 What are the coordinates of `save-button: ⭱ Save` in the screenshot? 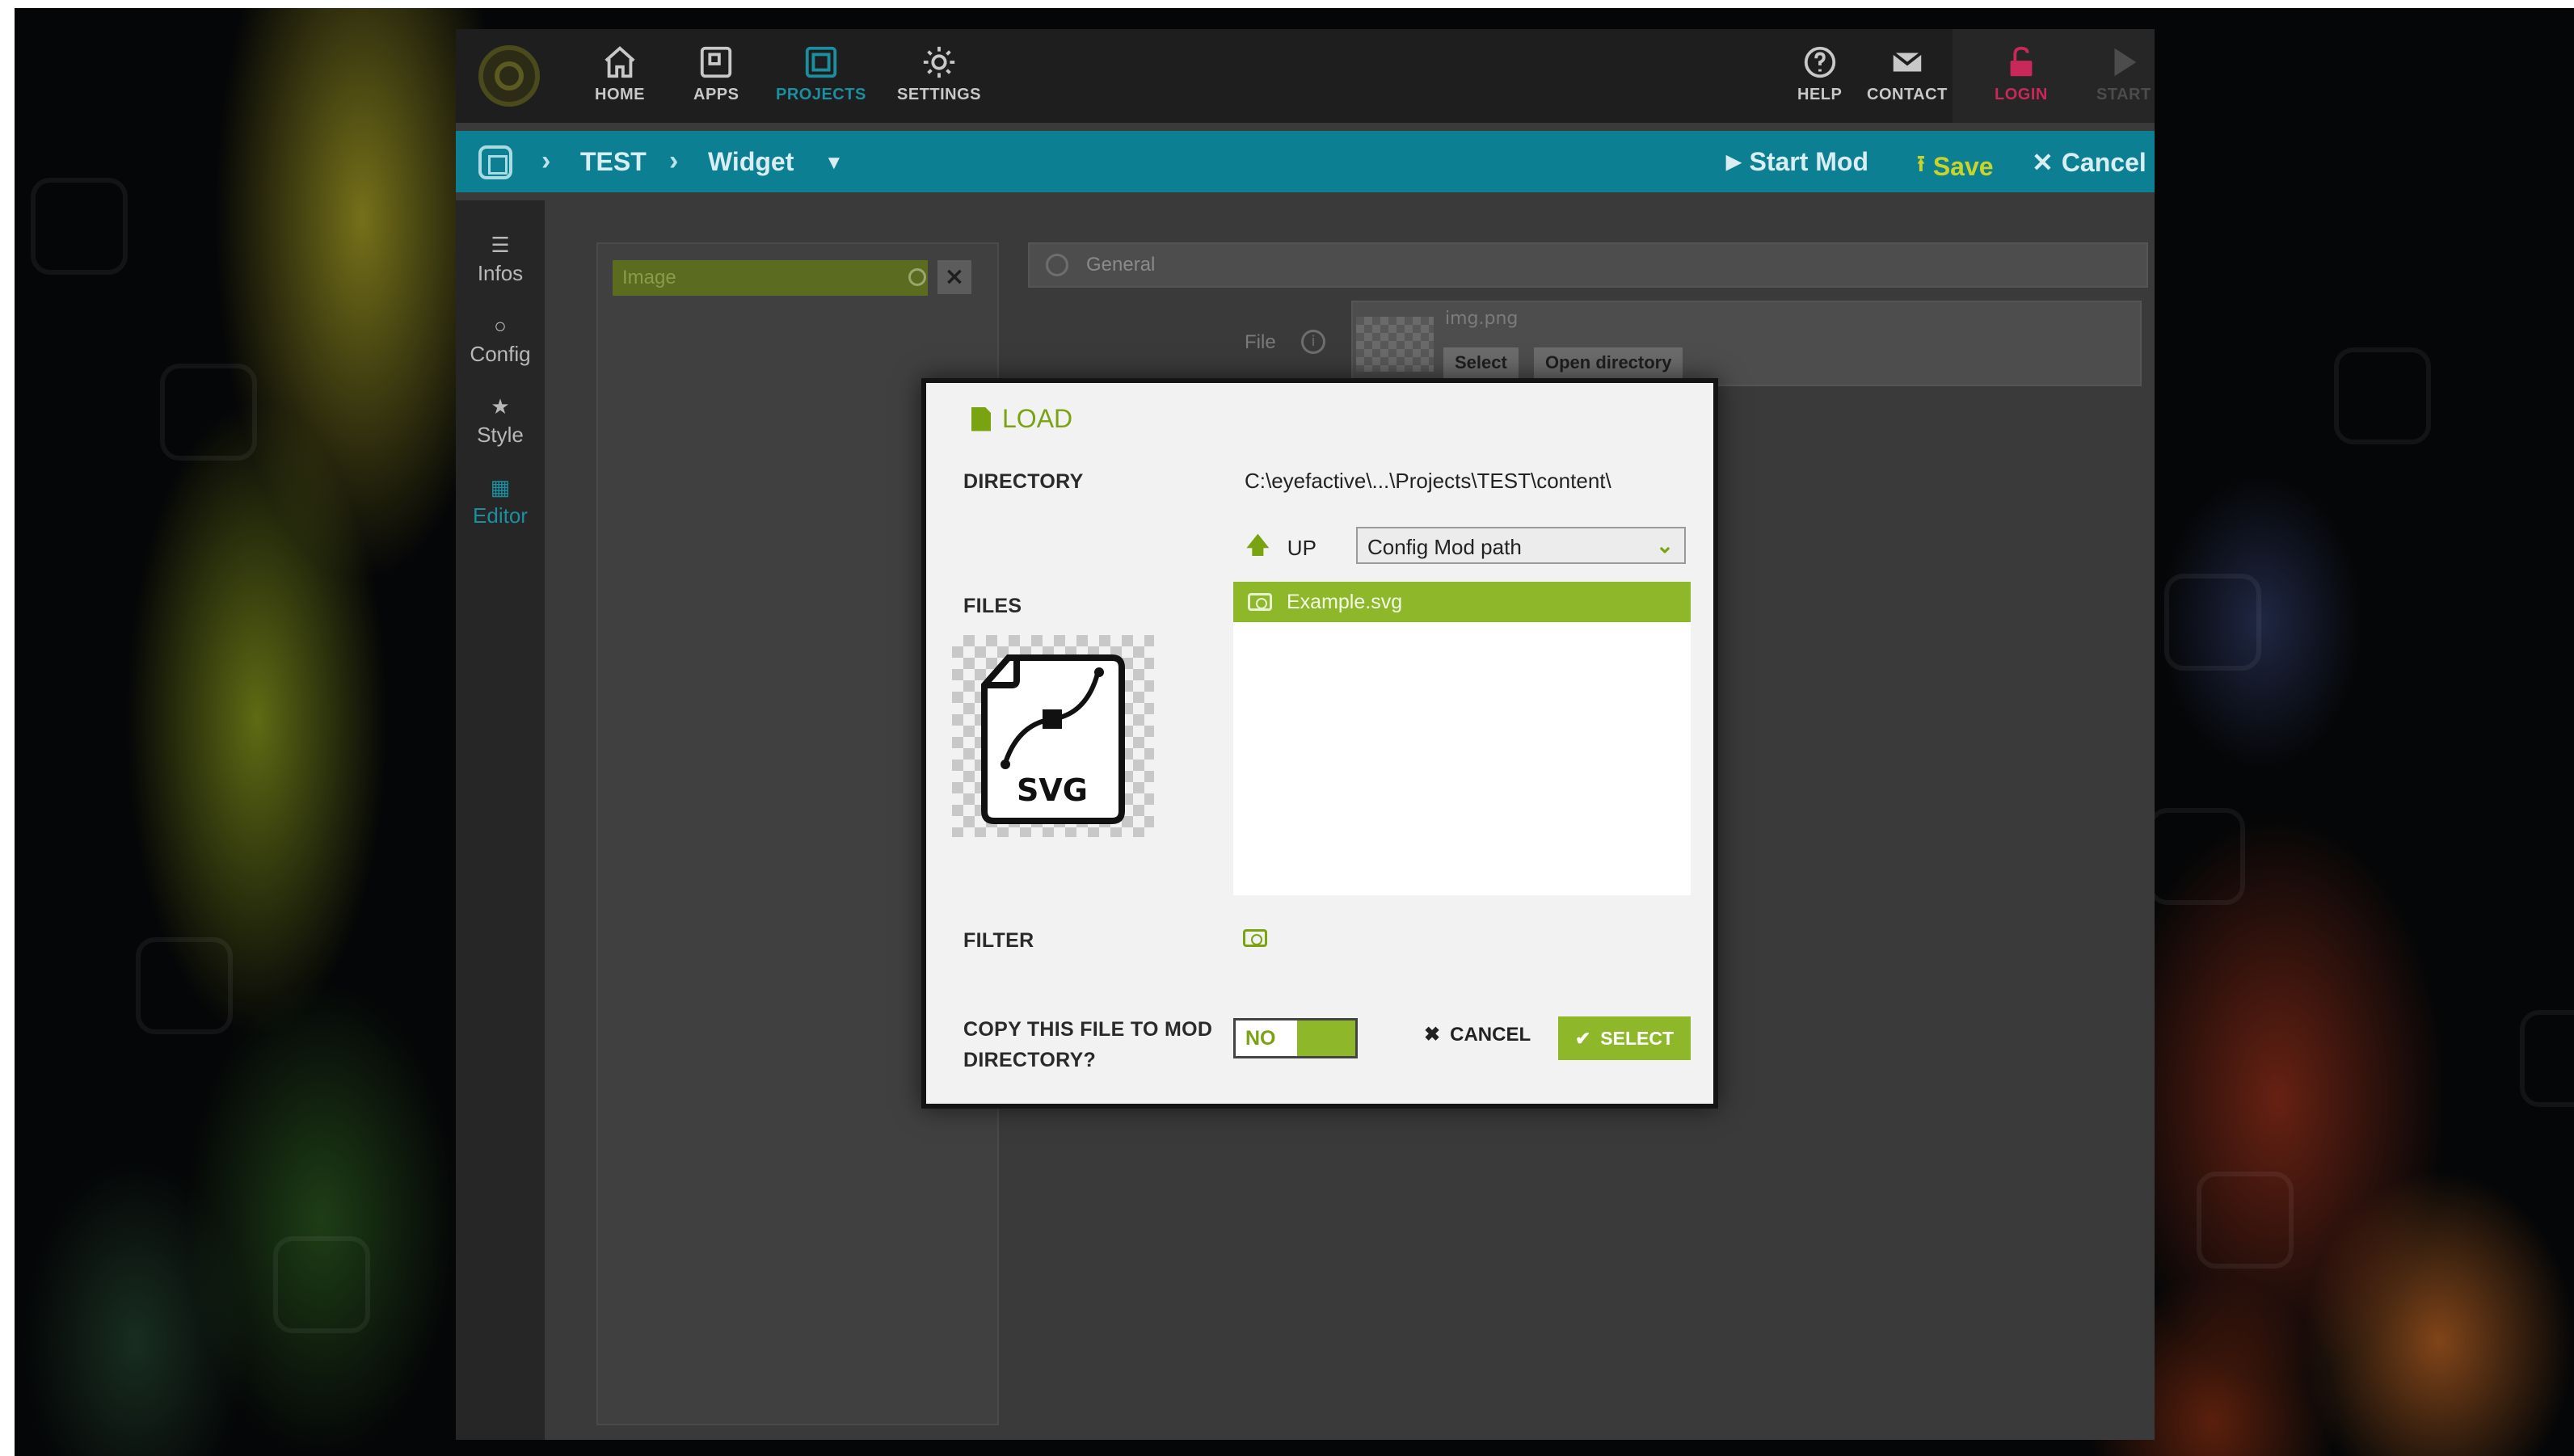 It's located at (1956, 166).